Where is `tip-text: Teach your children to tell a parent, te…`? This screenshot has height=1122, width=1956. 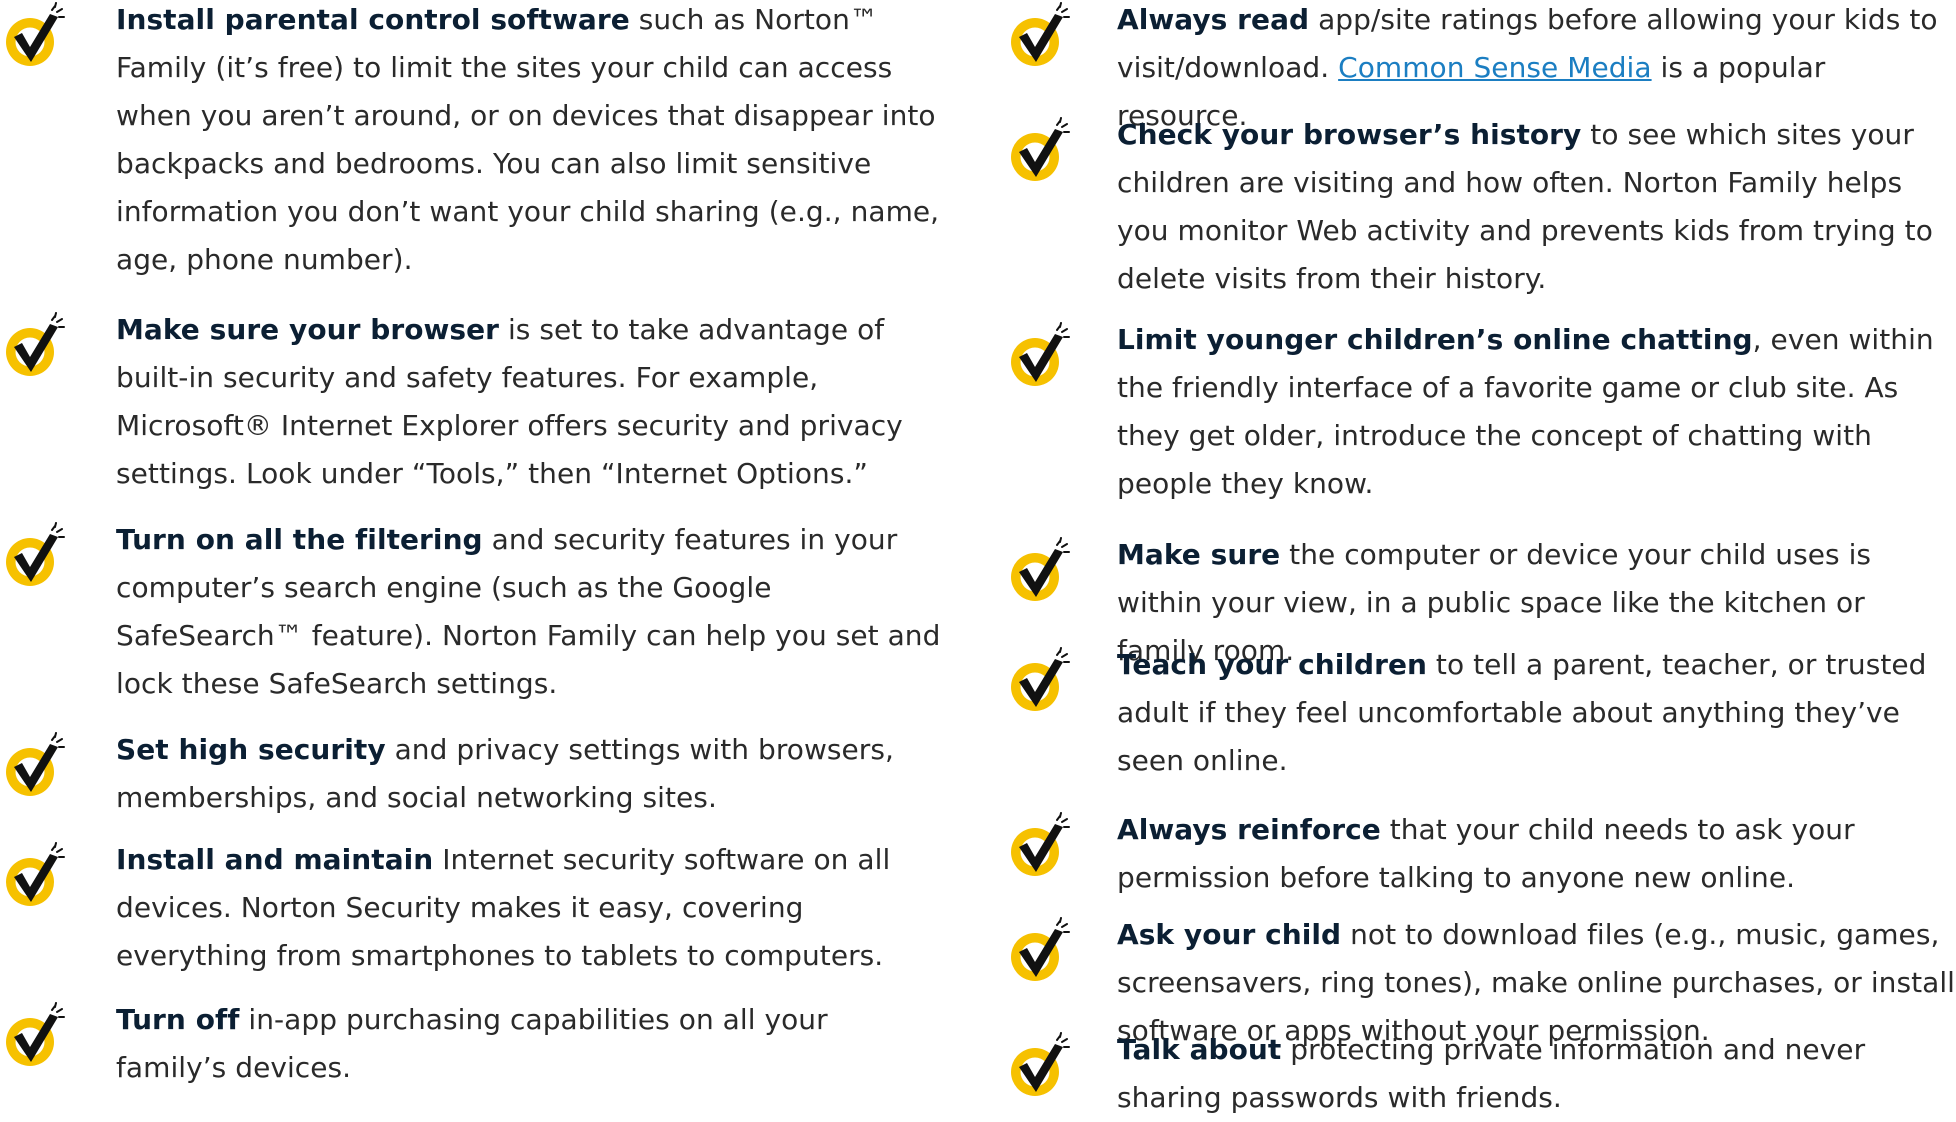 tip-text: Teach your children to tell a parent, te… is located at coordinates (1536, 713).